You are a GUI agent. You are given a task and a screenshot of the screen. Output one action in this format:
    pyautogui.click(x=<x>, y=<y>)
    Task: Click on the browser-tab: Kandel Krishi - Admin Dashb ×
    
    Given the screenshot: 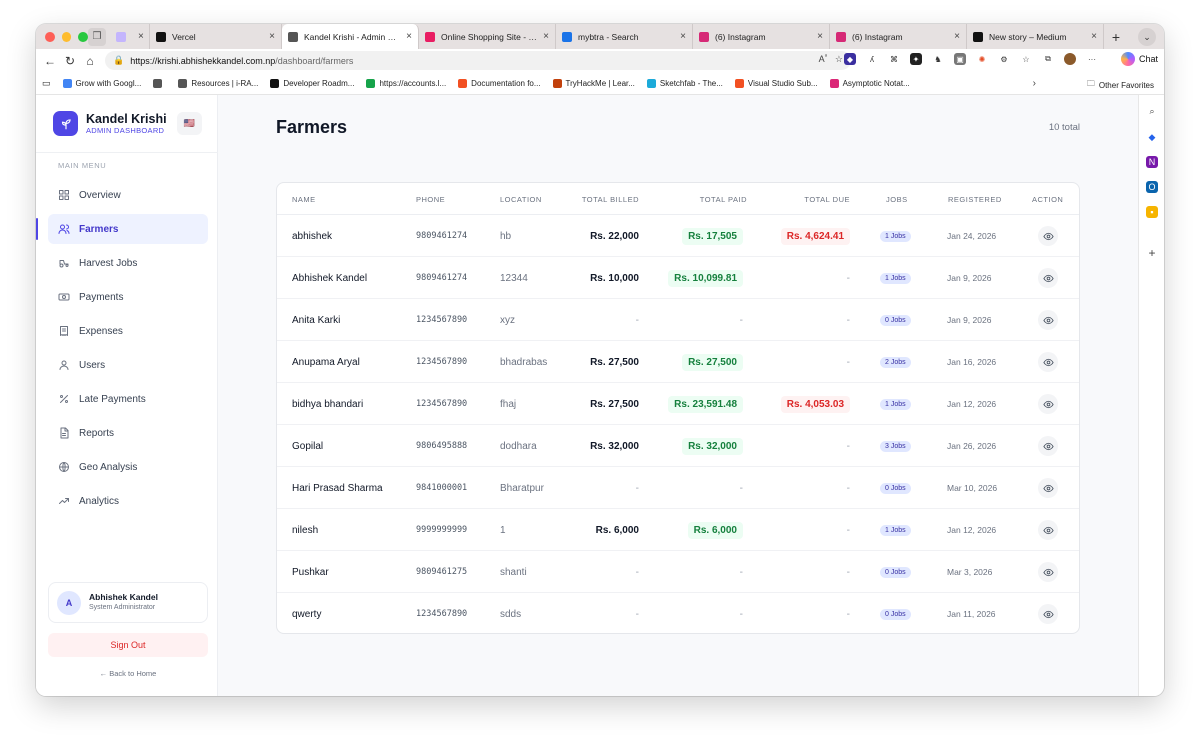 What is the action you would take?
    pyautogui.click(x=350, y=36)
    